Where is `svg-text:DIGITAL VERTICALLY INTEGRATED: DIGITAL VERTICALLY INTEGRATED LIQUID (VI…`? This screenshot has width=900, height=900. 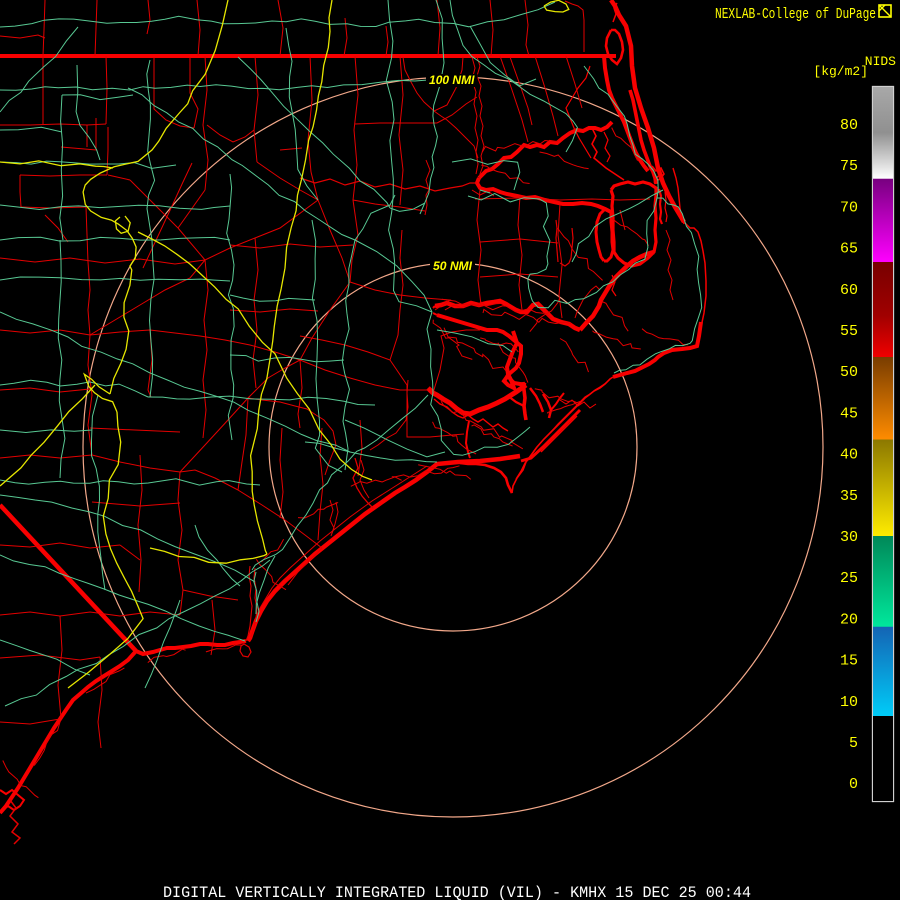 svg-text:DIGITAL VERTICALLY INTEGRATED: DIGITAL VERTICALLY INTEGRATED LIQUID (VI… is located at coordinates (457, 892).